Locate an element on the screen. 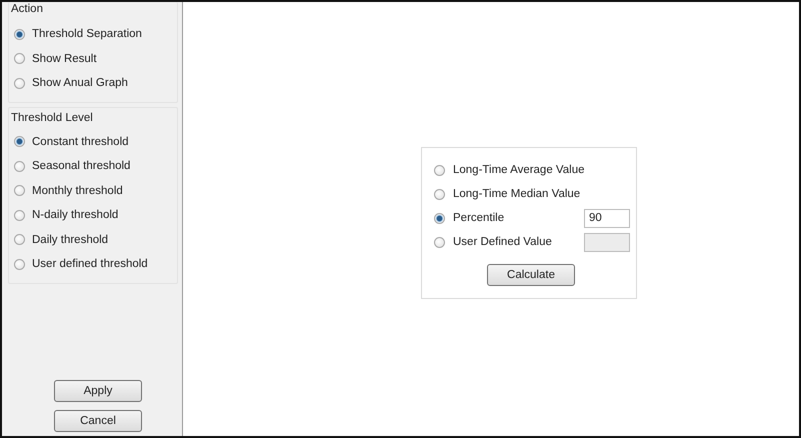  radio-label: Seasonal threshold is located at coordinates (81, 166).